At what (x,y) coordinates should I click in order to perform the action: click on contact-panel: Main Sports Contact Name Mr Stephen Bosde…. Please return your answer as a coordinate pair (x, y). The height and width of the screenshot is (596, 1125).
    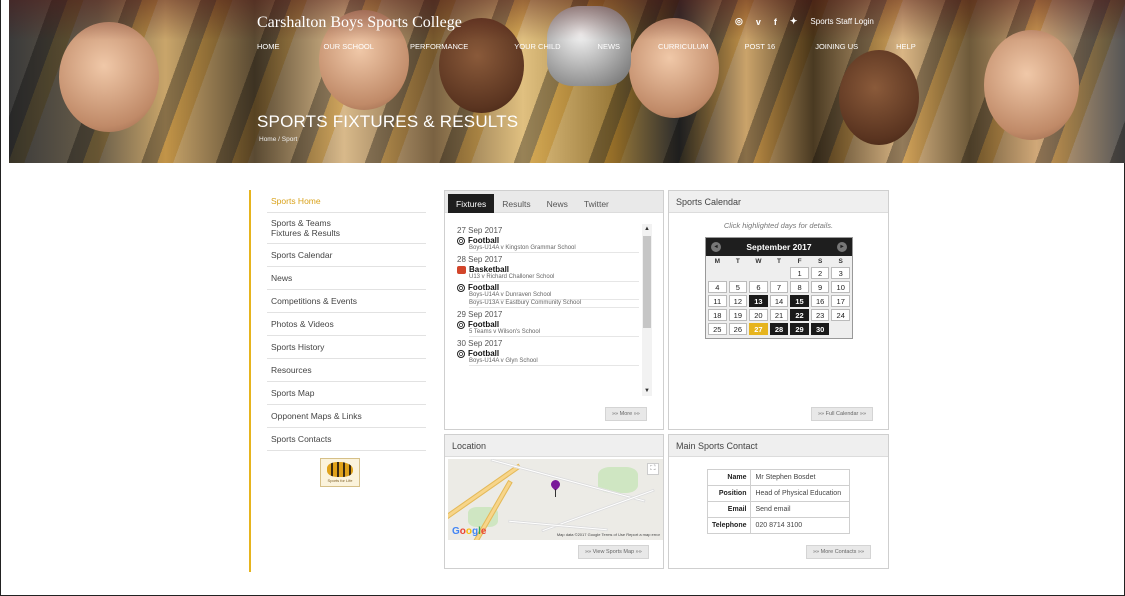
    Looking at the image, I should click on (778, 501).